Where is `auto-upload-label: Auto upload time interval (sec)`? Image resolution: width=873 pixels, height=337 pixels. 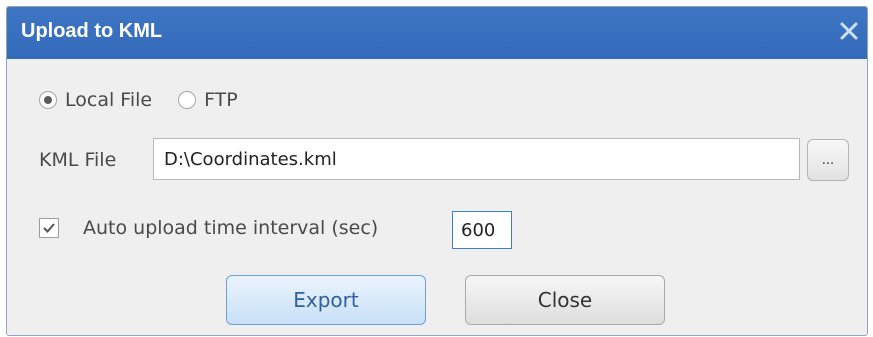 auto-upload-label: Auto upload time interval (sec) is located at coordinates (231, 228).